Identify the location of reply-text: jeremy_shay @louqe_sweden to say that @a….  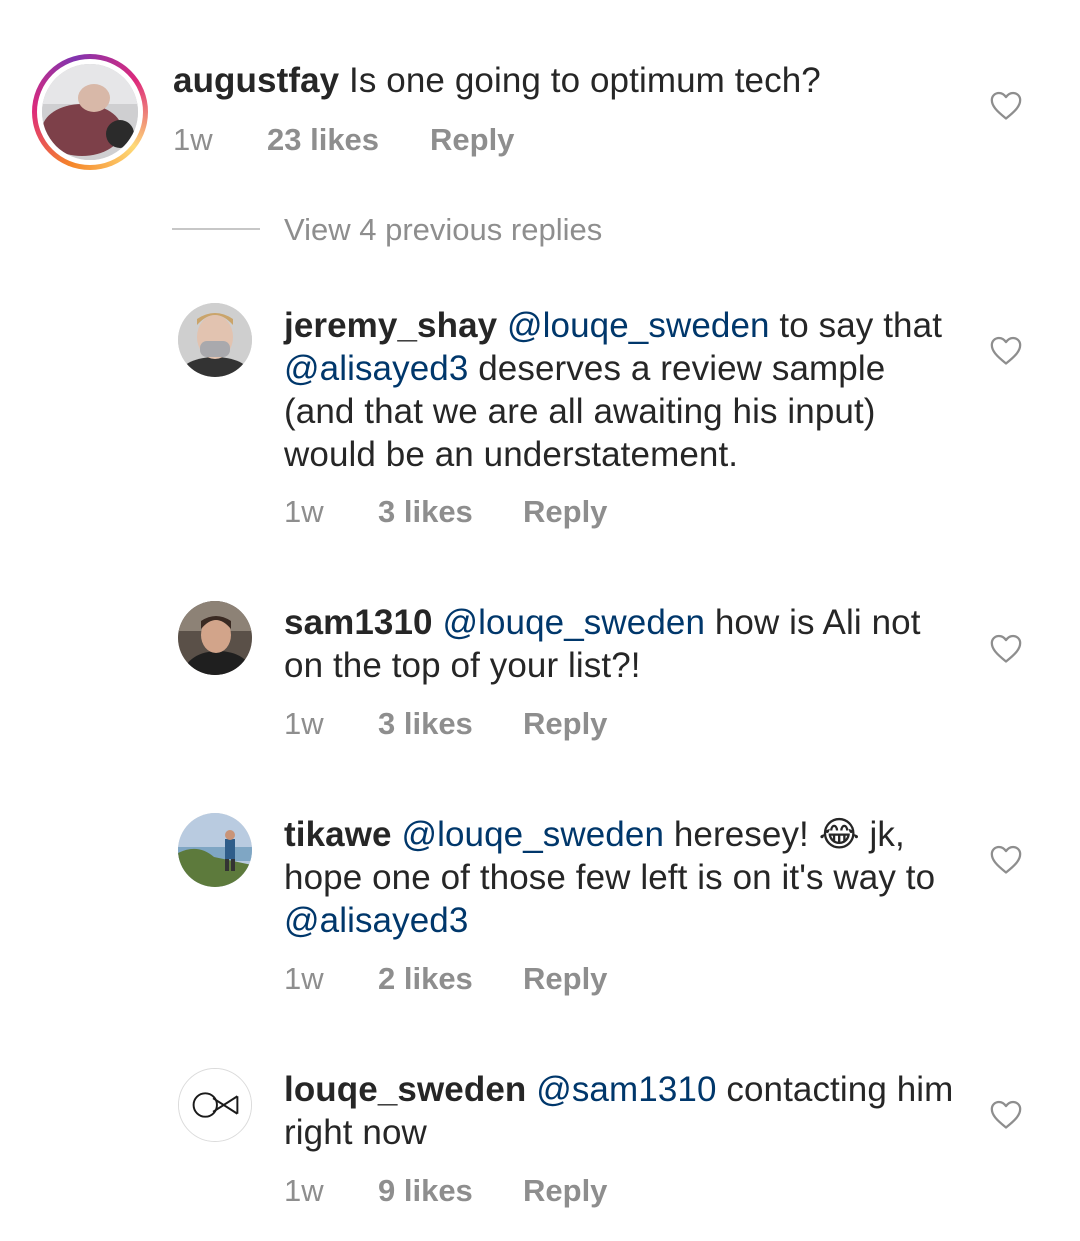
(619, 390).